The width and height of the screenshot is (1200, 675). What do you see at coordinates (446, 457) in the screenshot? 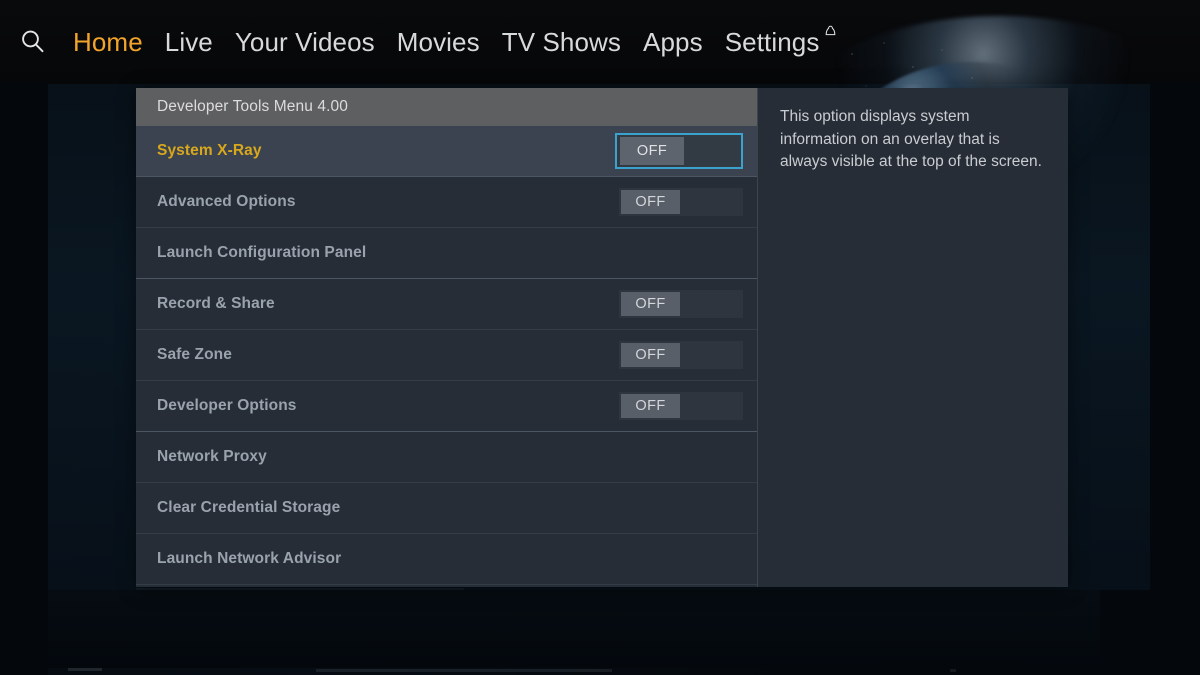
I see `menu-row-network-proxy: Network Proxy` at bounding box center [446, 457].